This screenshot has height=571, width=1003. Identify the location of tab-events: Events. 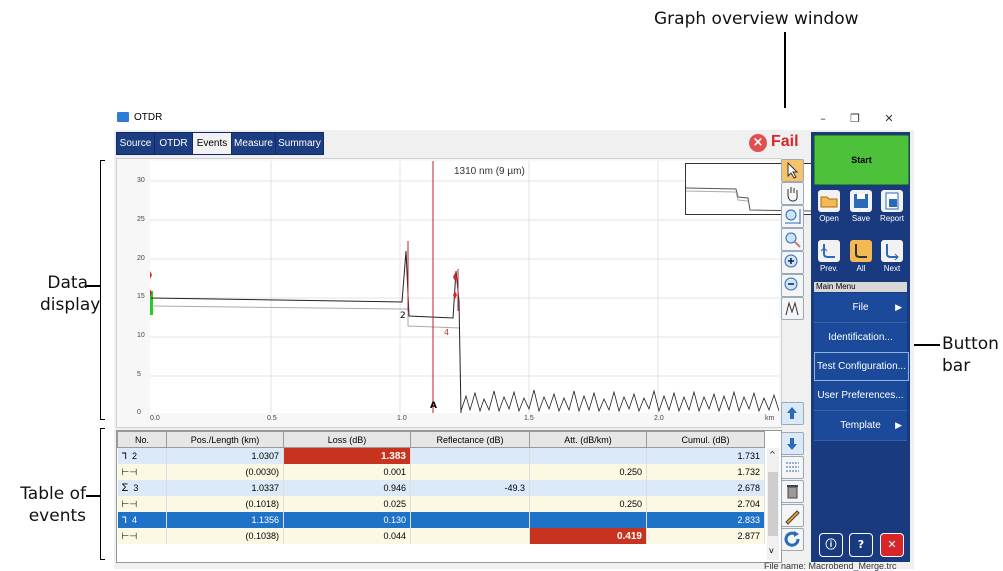
(212, 143).